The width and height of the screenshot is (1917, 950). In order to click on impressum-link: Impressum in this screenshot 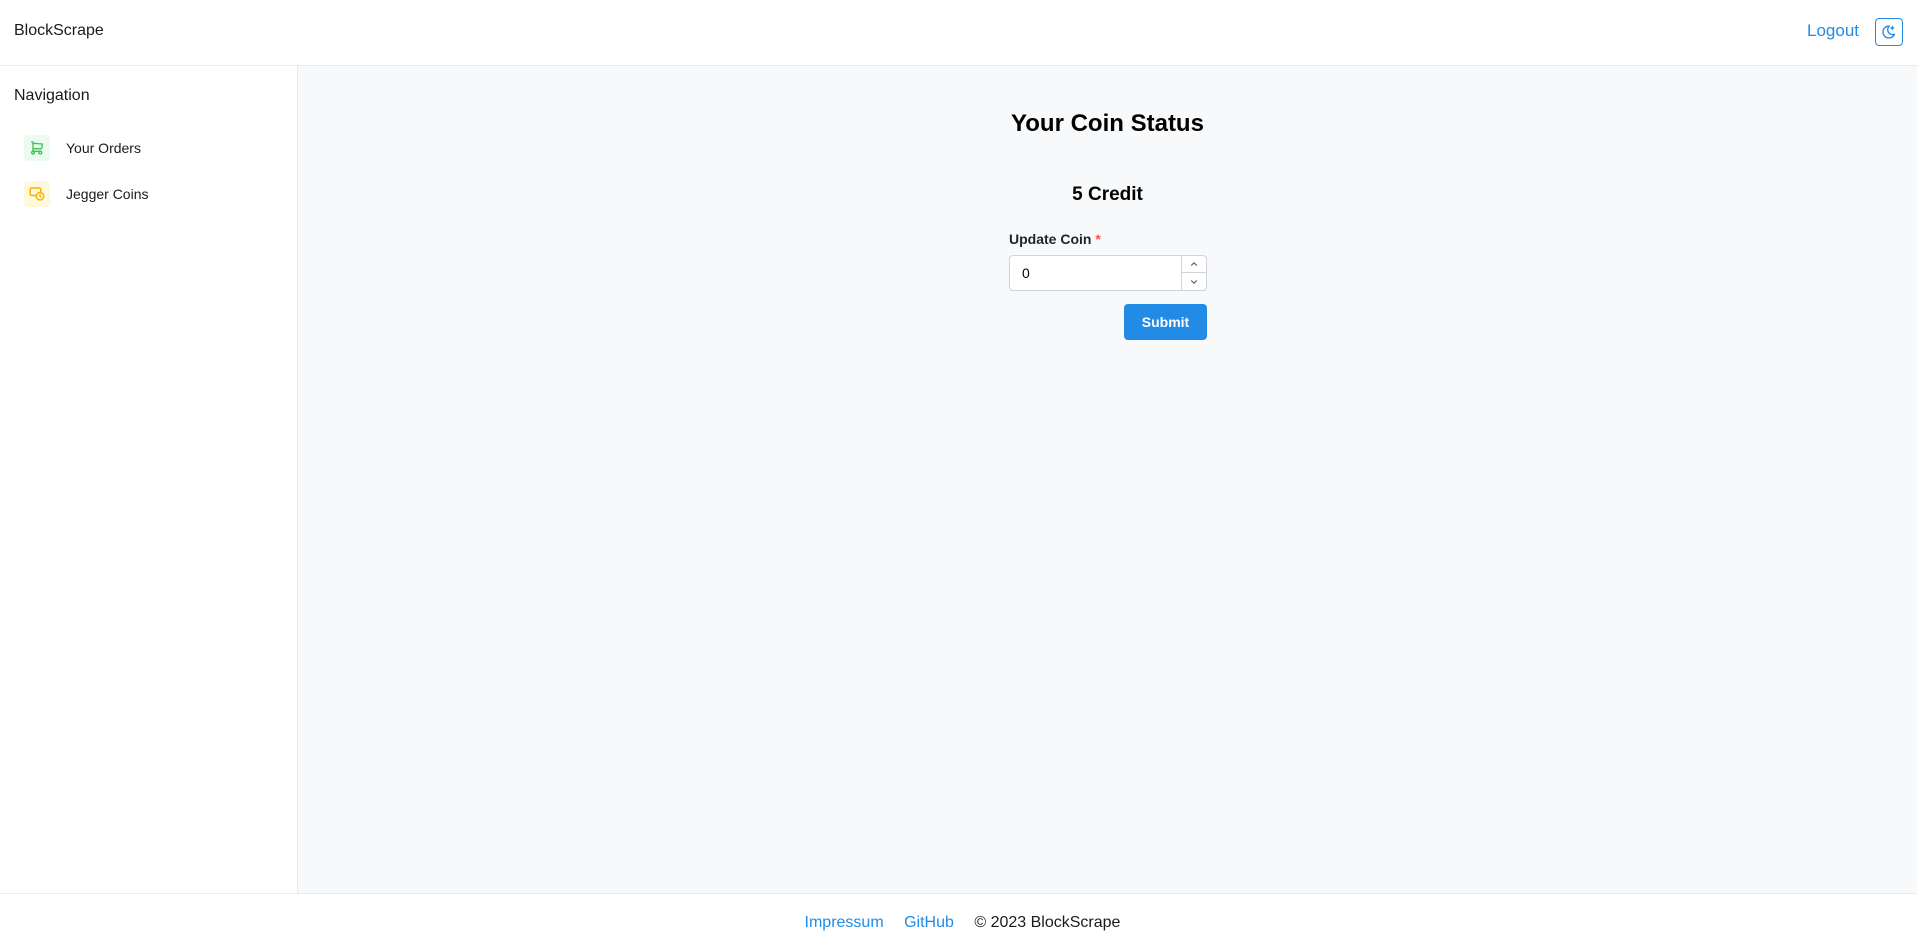, I will do `click(844, 922)`.